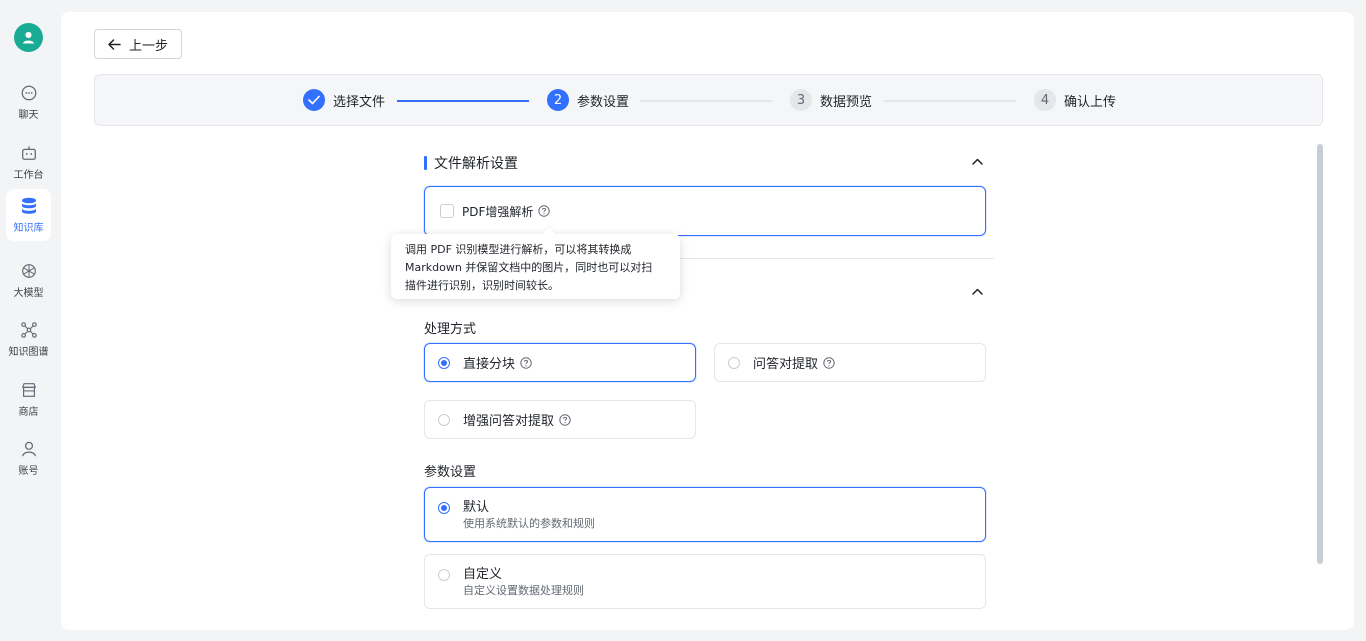  What do you see at coordinates (29, 390) in the screenshot?
I see `store-icon` at bounding box center [29, 390].